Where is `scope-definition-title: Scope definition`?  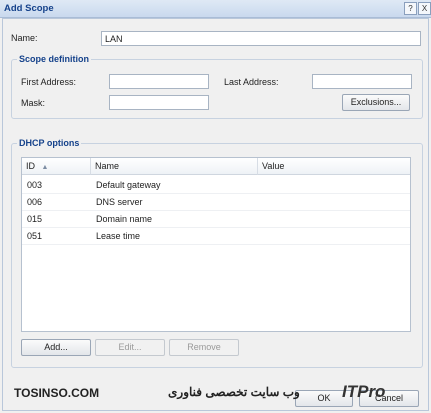
scope-definition-title: Scope definition is located at coordinates (54, 59).